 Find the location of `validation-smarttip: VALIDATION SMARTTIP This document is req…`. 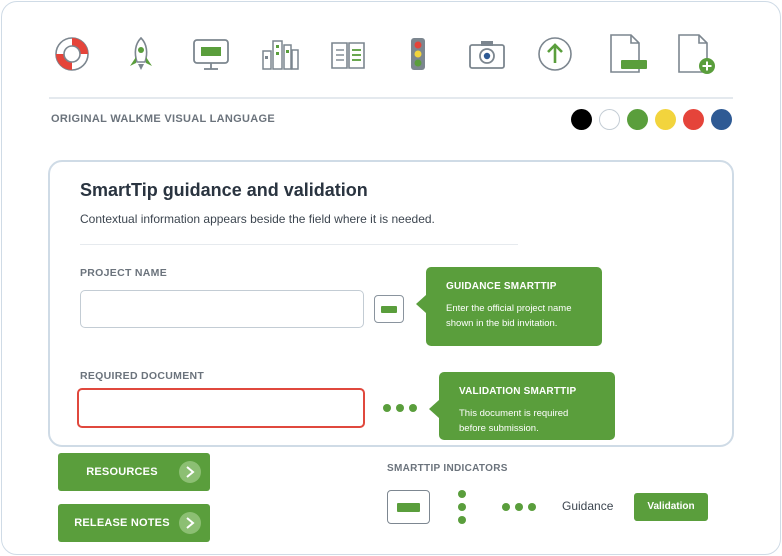

validation-smarttip: VALIDATION SMARTTIP This document is req… is located at coordinates (522, 406).